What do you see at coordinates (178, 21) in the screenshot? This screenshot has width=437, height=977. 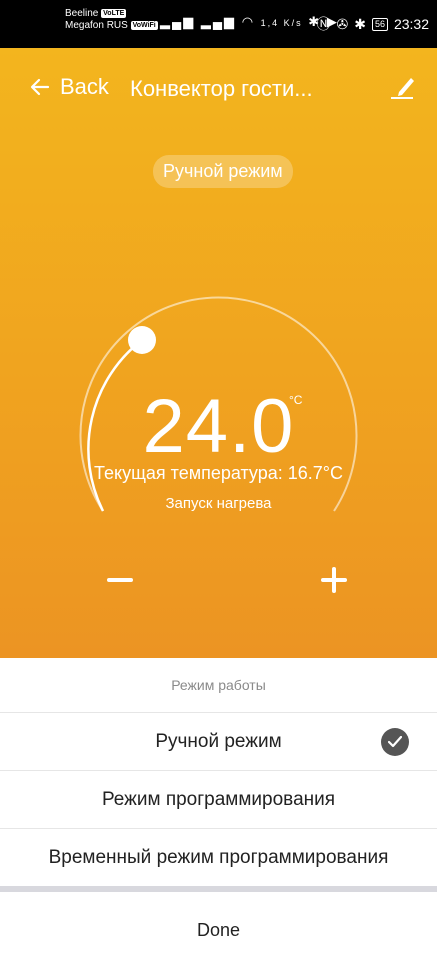 I see `signal-icon: ▂▄▆` at bounding box center [178, 21].